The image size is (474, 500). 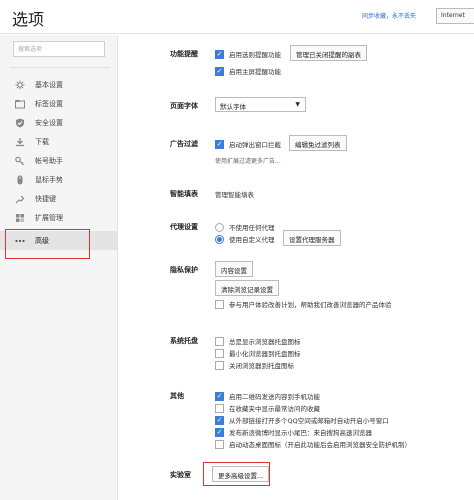 I want to click on option-label: 最小化浏览器到托盘图标, so click(x=265, y=354).